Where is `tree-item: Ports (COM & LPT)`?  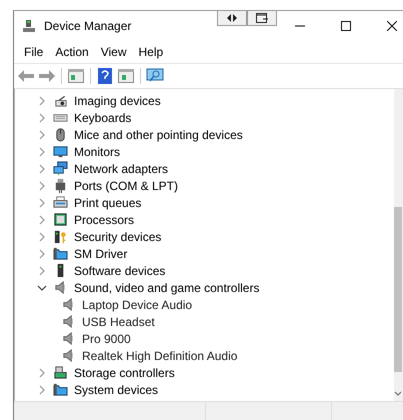
tree-item: Ports (COM & LPT) is located at coordinates (126, 185).